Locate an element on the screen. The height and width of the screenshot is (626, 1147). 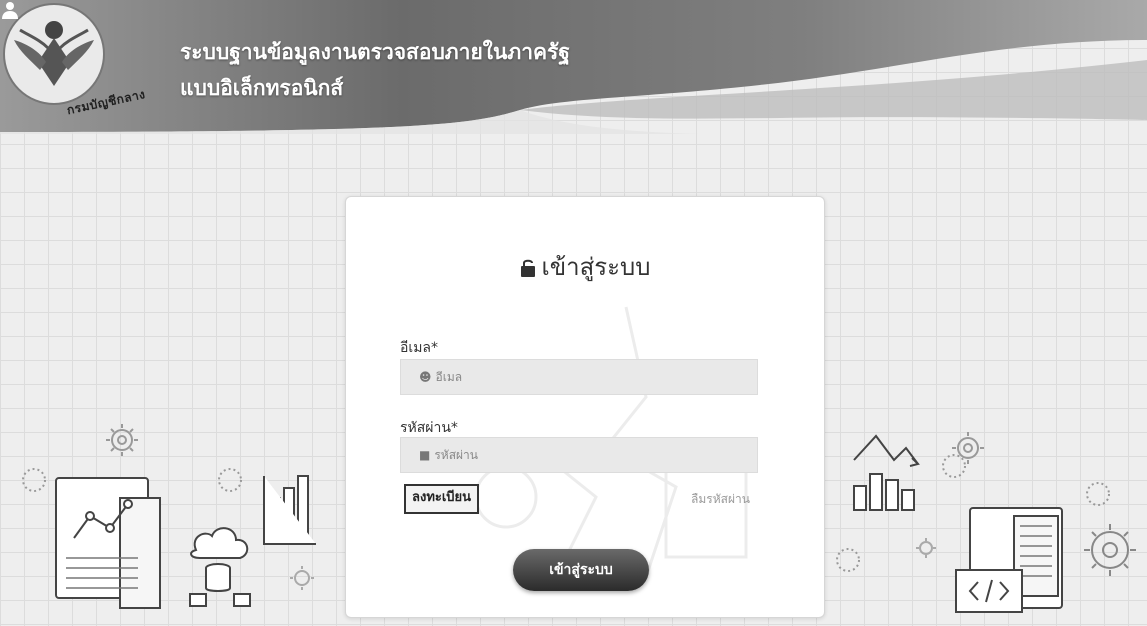
document-chart-icon is located at coordinates (108, 543).